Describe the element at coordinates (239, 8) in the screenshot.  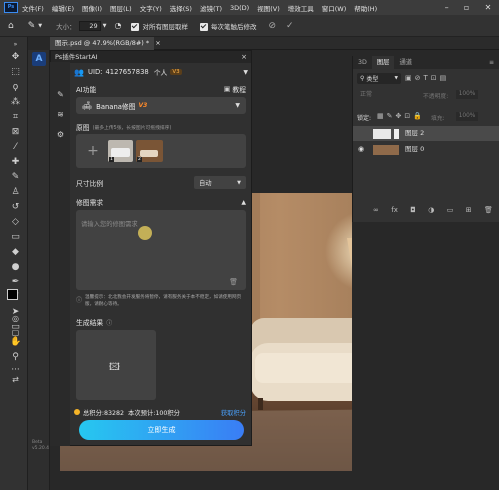
I see `menu-3d: 3D(D)` at that location.